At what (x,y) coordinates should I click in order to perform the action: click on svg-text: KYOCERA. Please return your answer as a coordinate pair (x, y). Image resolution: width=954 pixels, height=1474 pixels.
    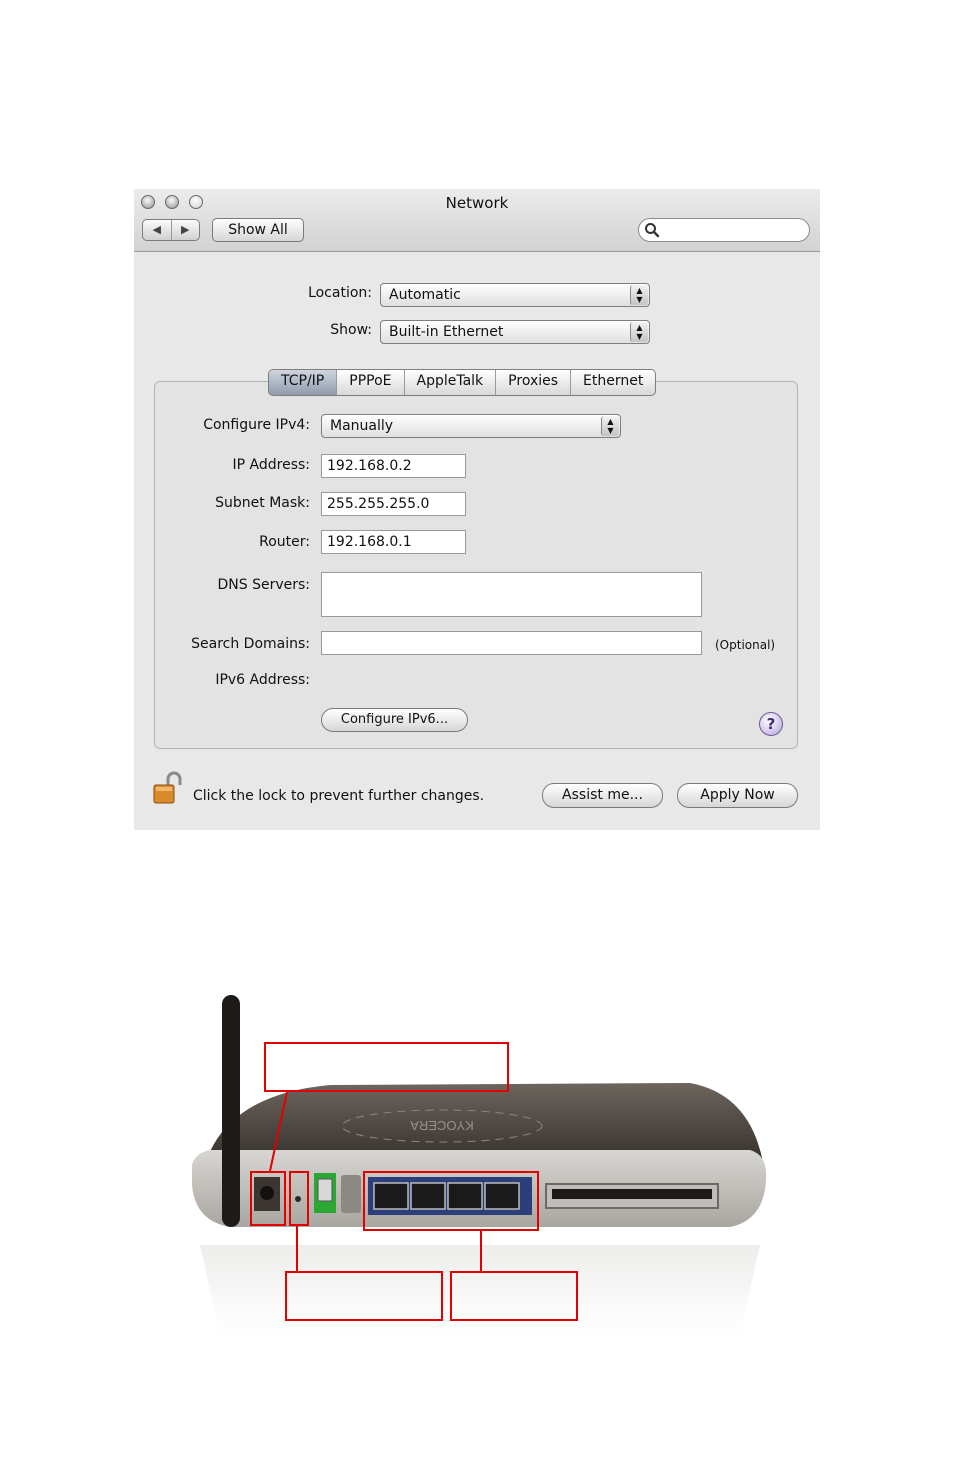
    Looking at the image, I should click on (442, 1125).